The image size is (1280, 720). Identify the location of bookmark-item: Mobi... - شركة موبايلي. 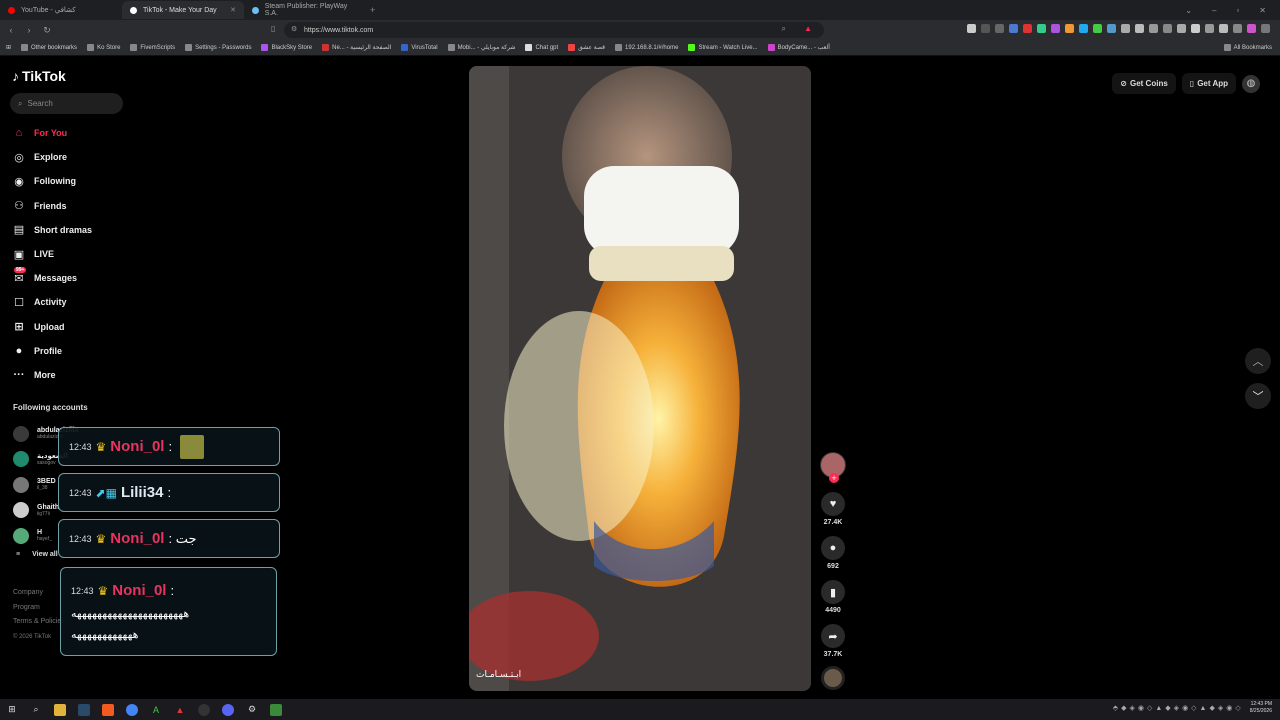
(481, 47).